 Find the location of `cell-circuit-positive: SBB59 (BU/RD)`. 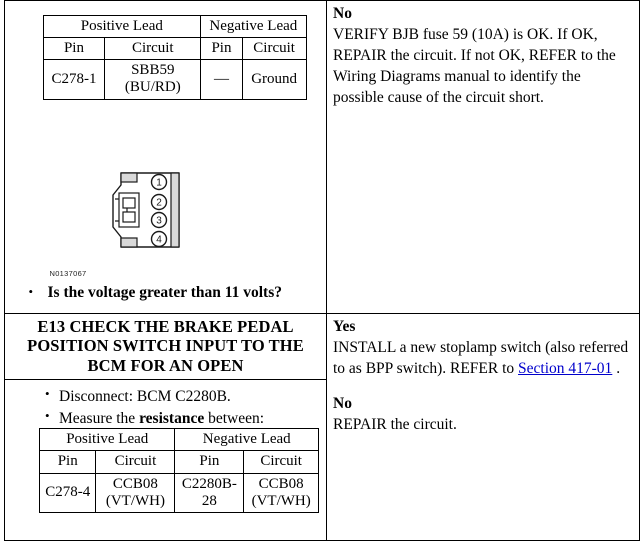

cell-circuit-positive: SBB59 (BU/RD) is located at coordinates (153, 79).